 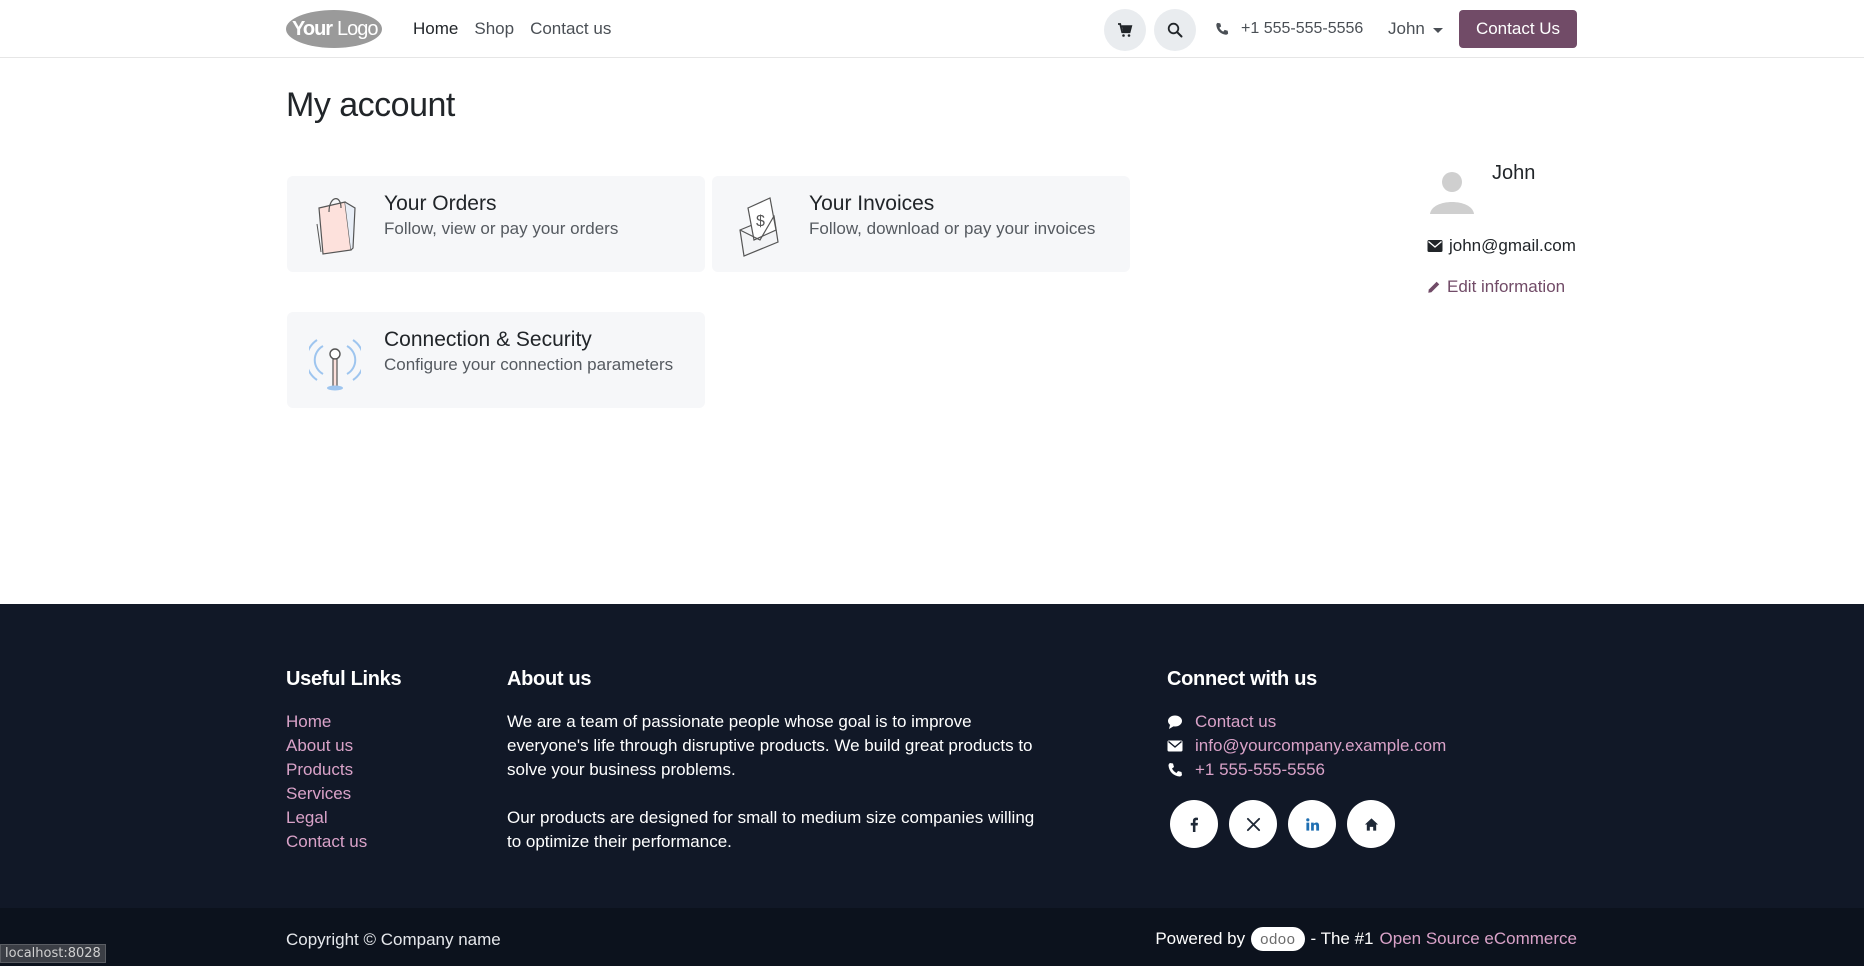 What do you see at coordinates (326, 818) in the screenshot?
I see `footer-link-legal: Legal` at bounding box center [326, 818].